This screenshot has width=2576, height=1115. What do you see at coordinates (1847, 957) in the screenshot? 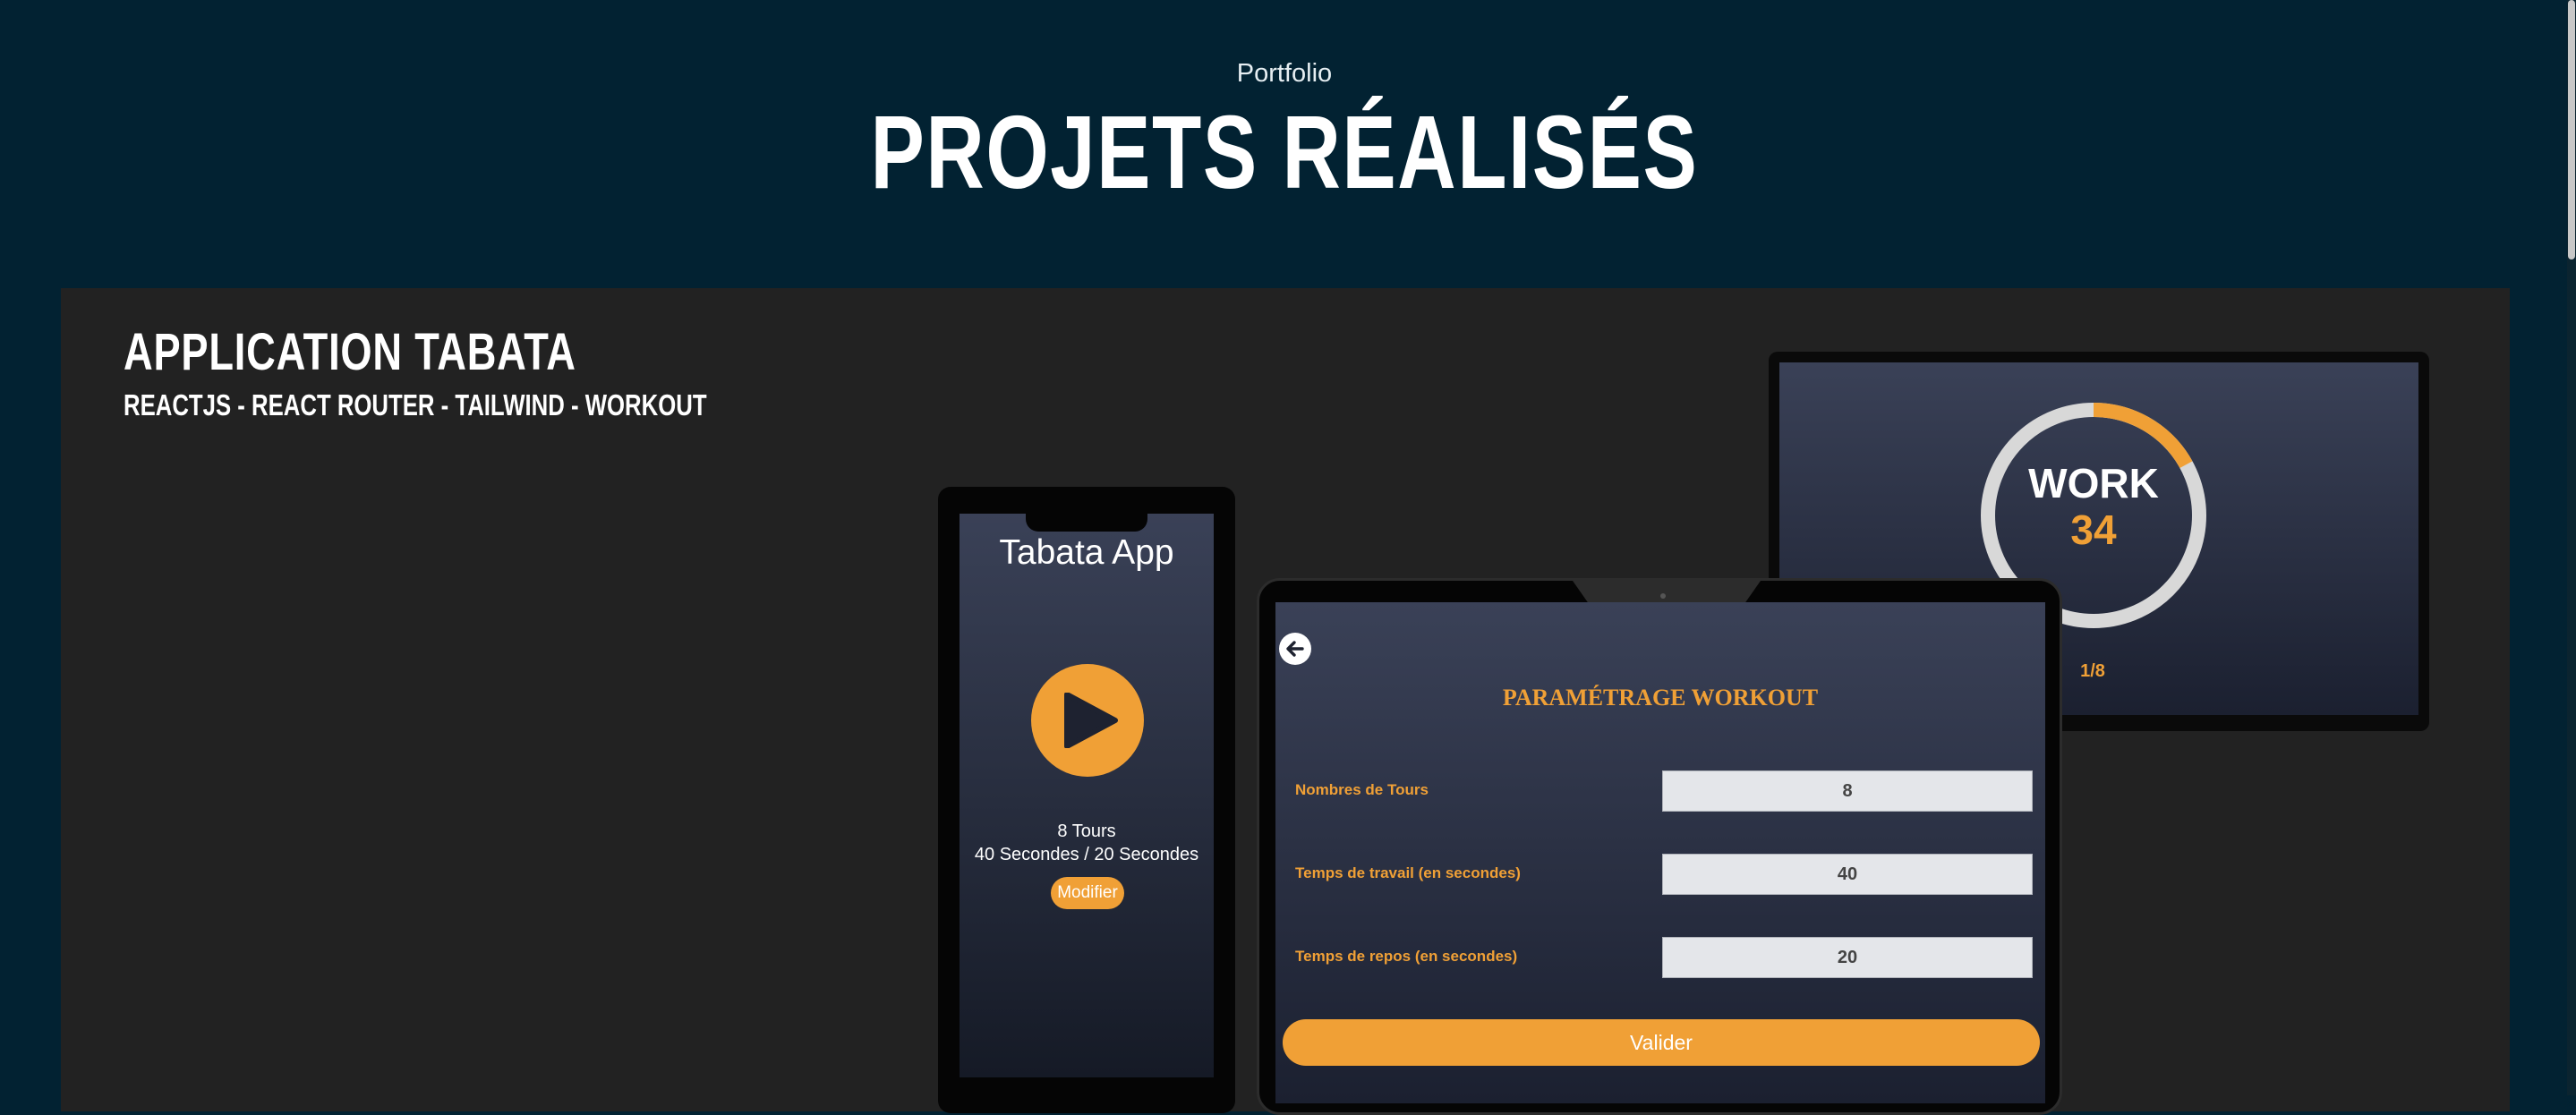
I see `rest-time-input: 20` at bounding box center [1847, 957].